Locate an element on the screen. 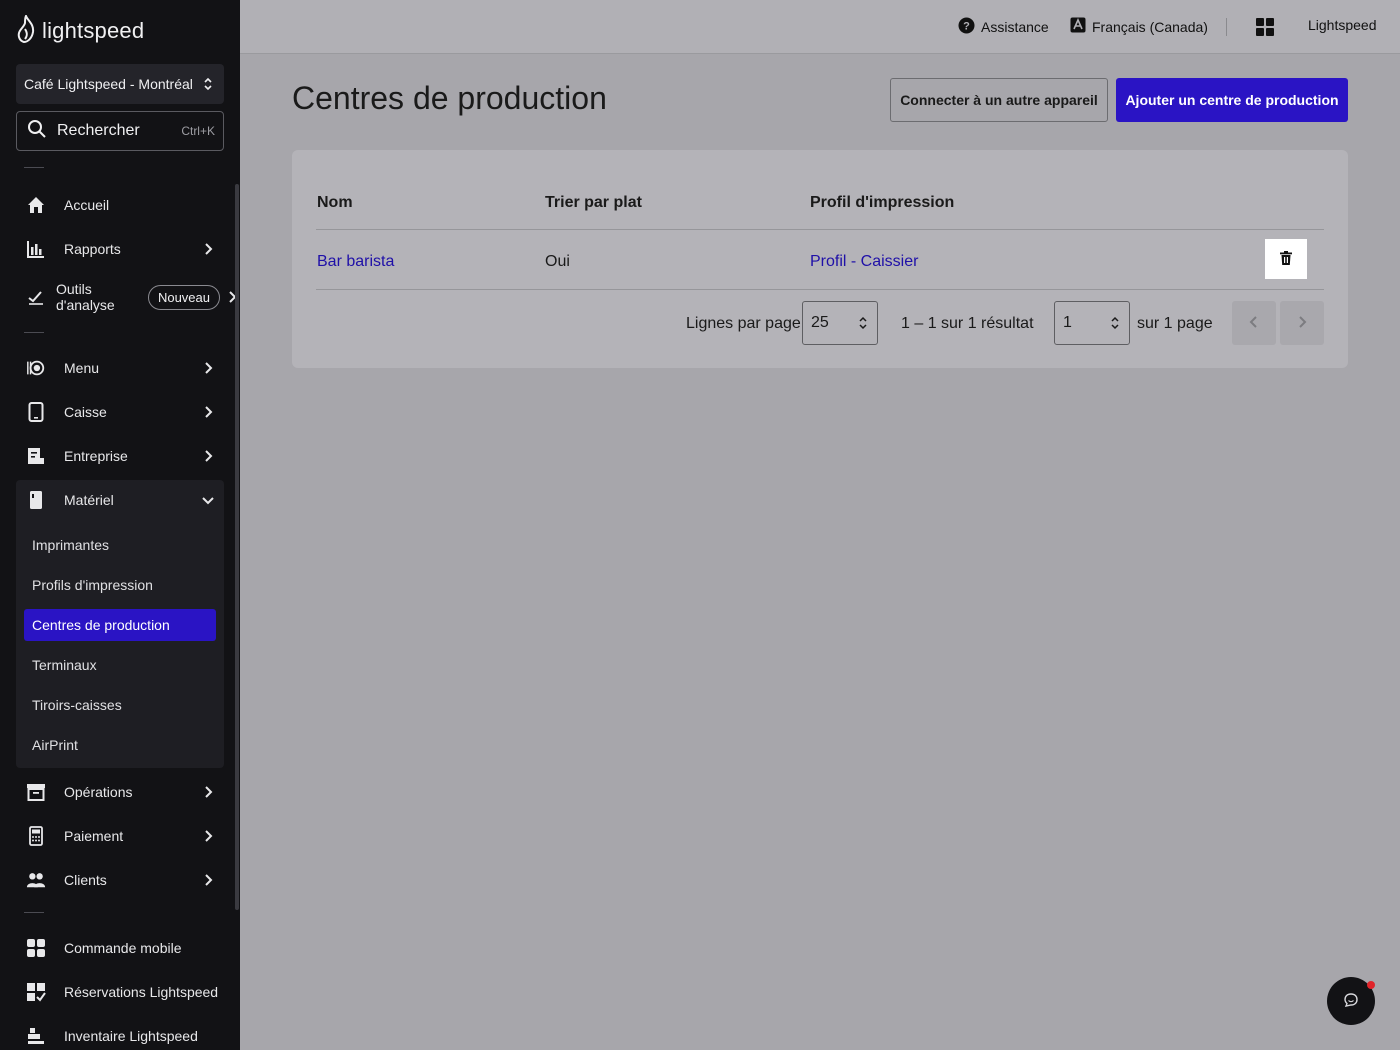  next-page-button is located at coordinates (1302, 323).